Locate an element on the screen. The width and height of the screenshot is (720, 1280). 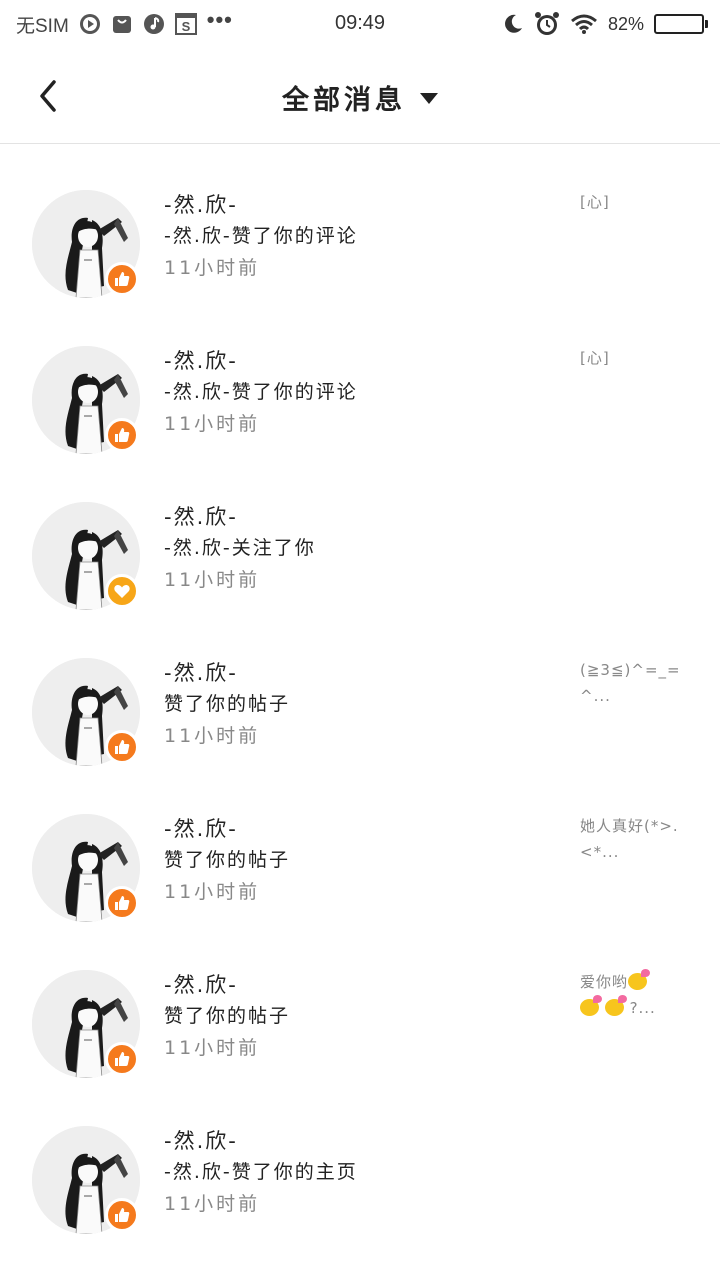
preview-text: 爱你哟 is located at coordinates (604, 982).